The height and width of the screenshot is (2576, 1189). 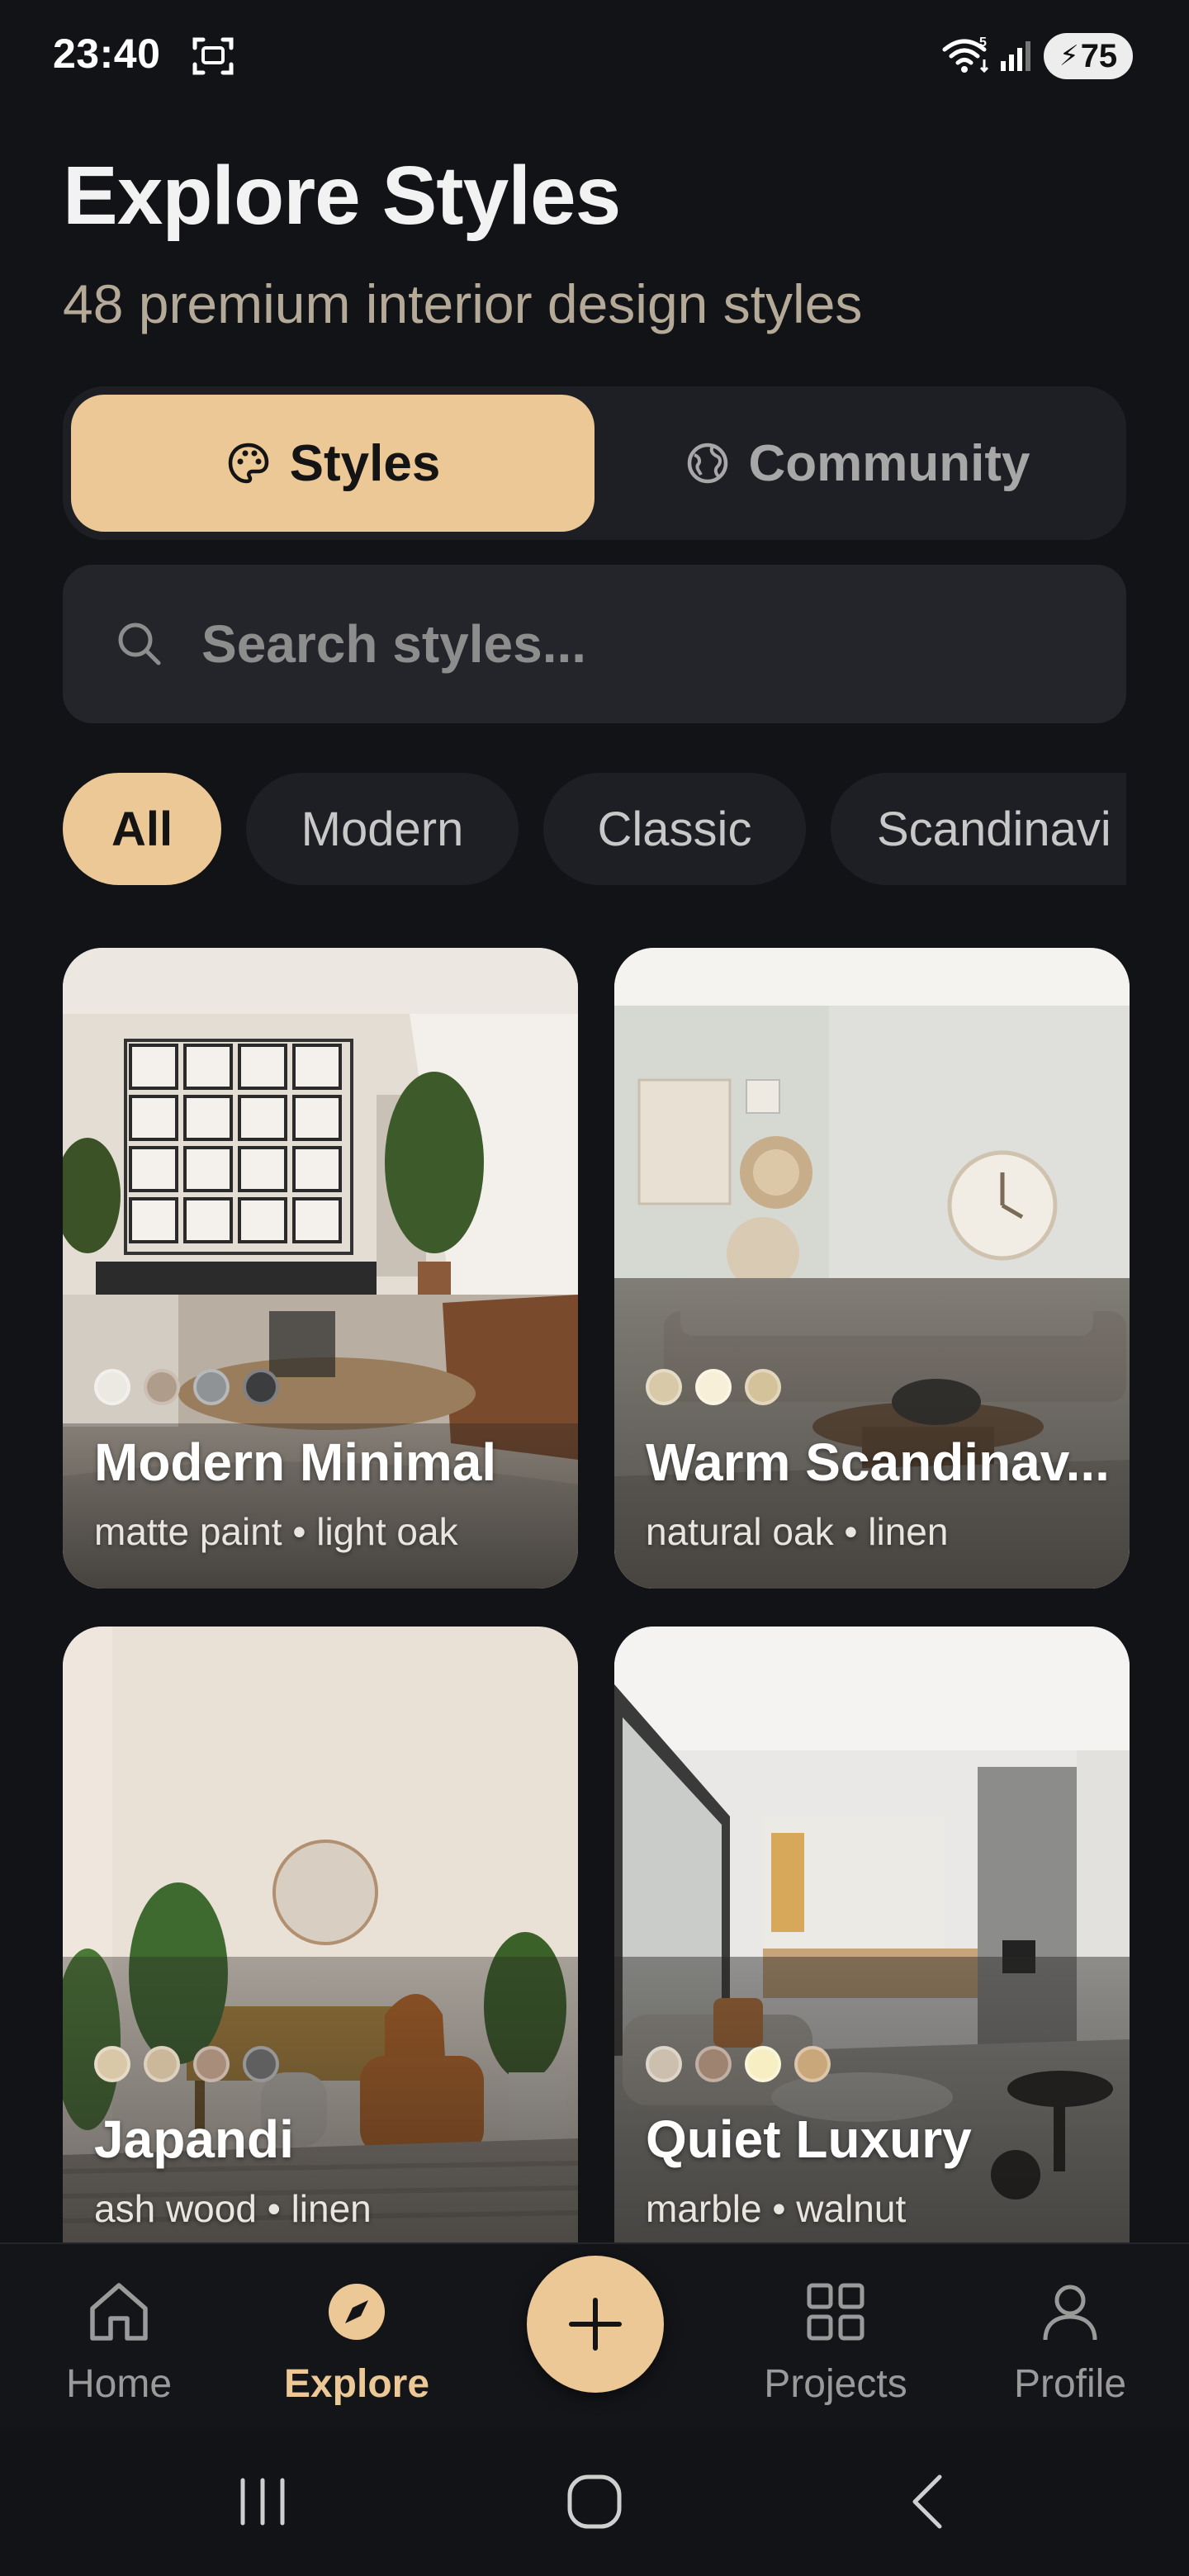 I want to click on nav-explore: Explore, so click(x=357, y=2342).